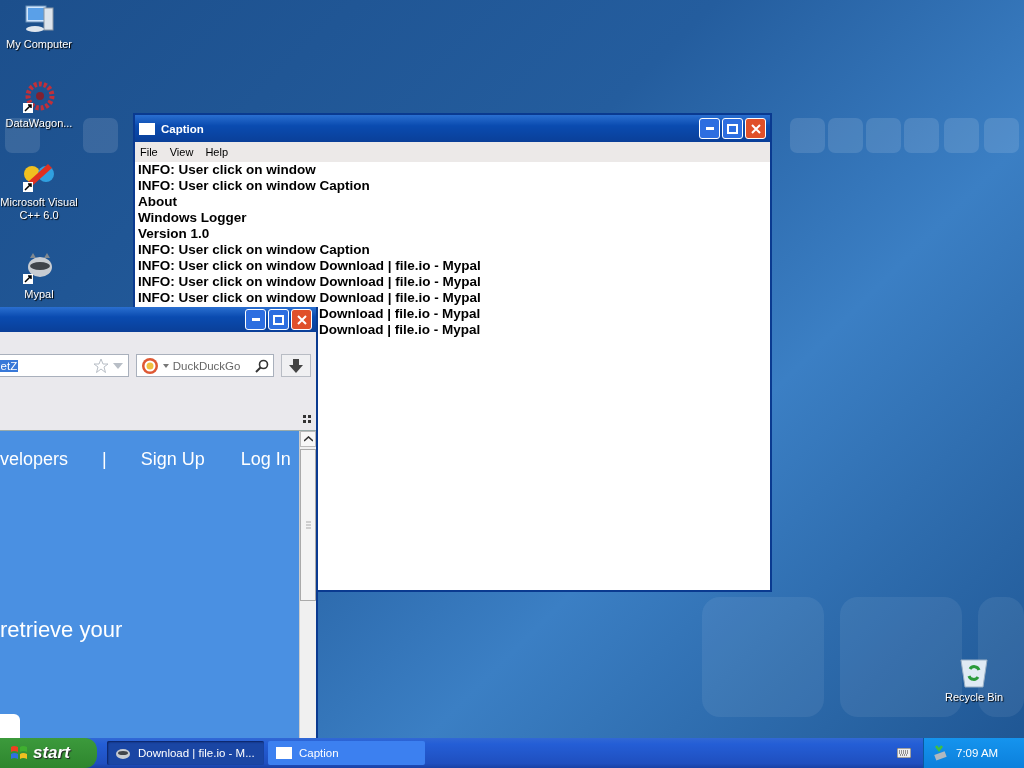 Image resolution: width=1024 pixels, height=768 pixels. I want to click on nav-link: velopers, so click(34, 459).